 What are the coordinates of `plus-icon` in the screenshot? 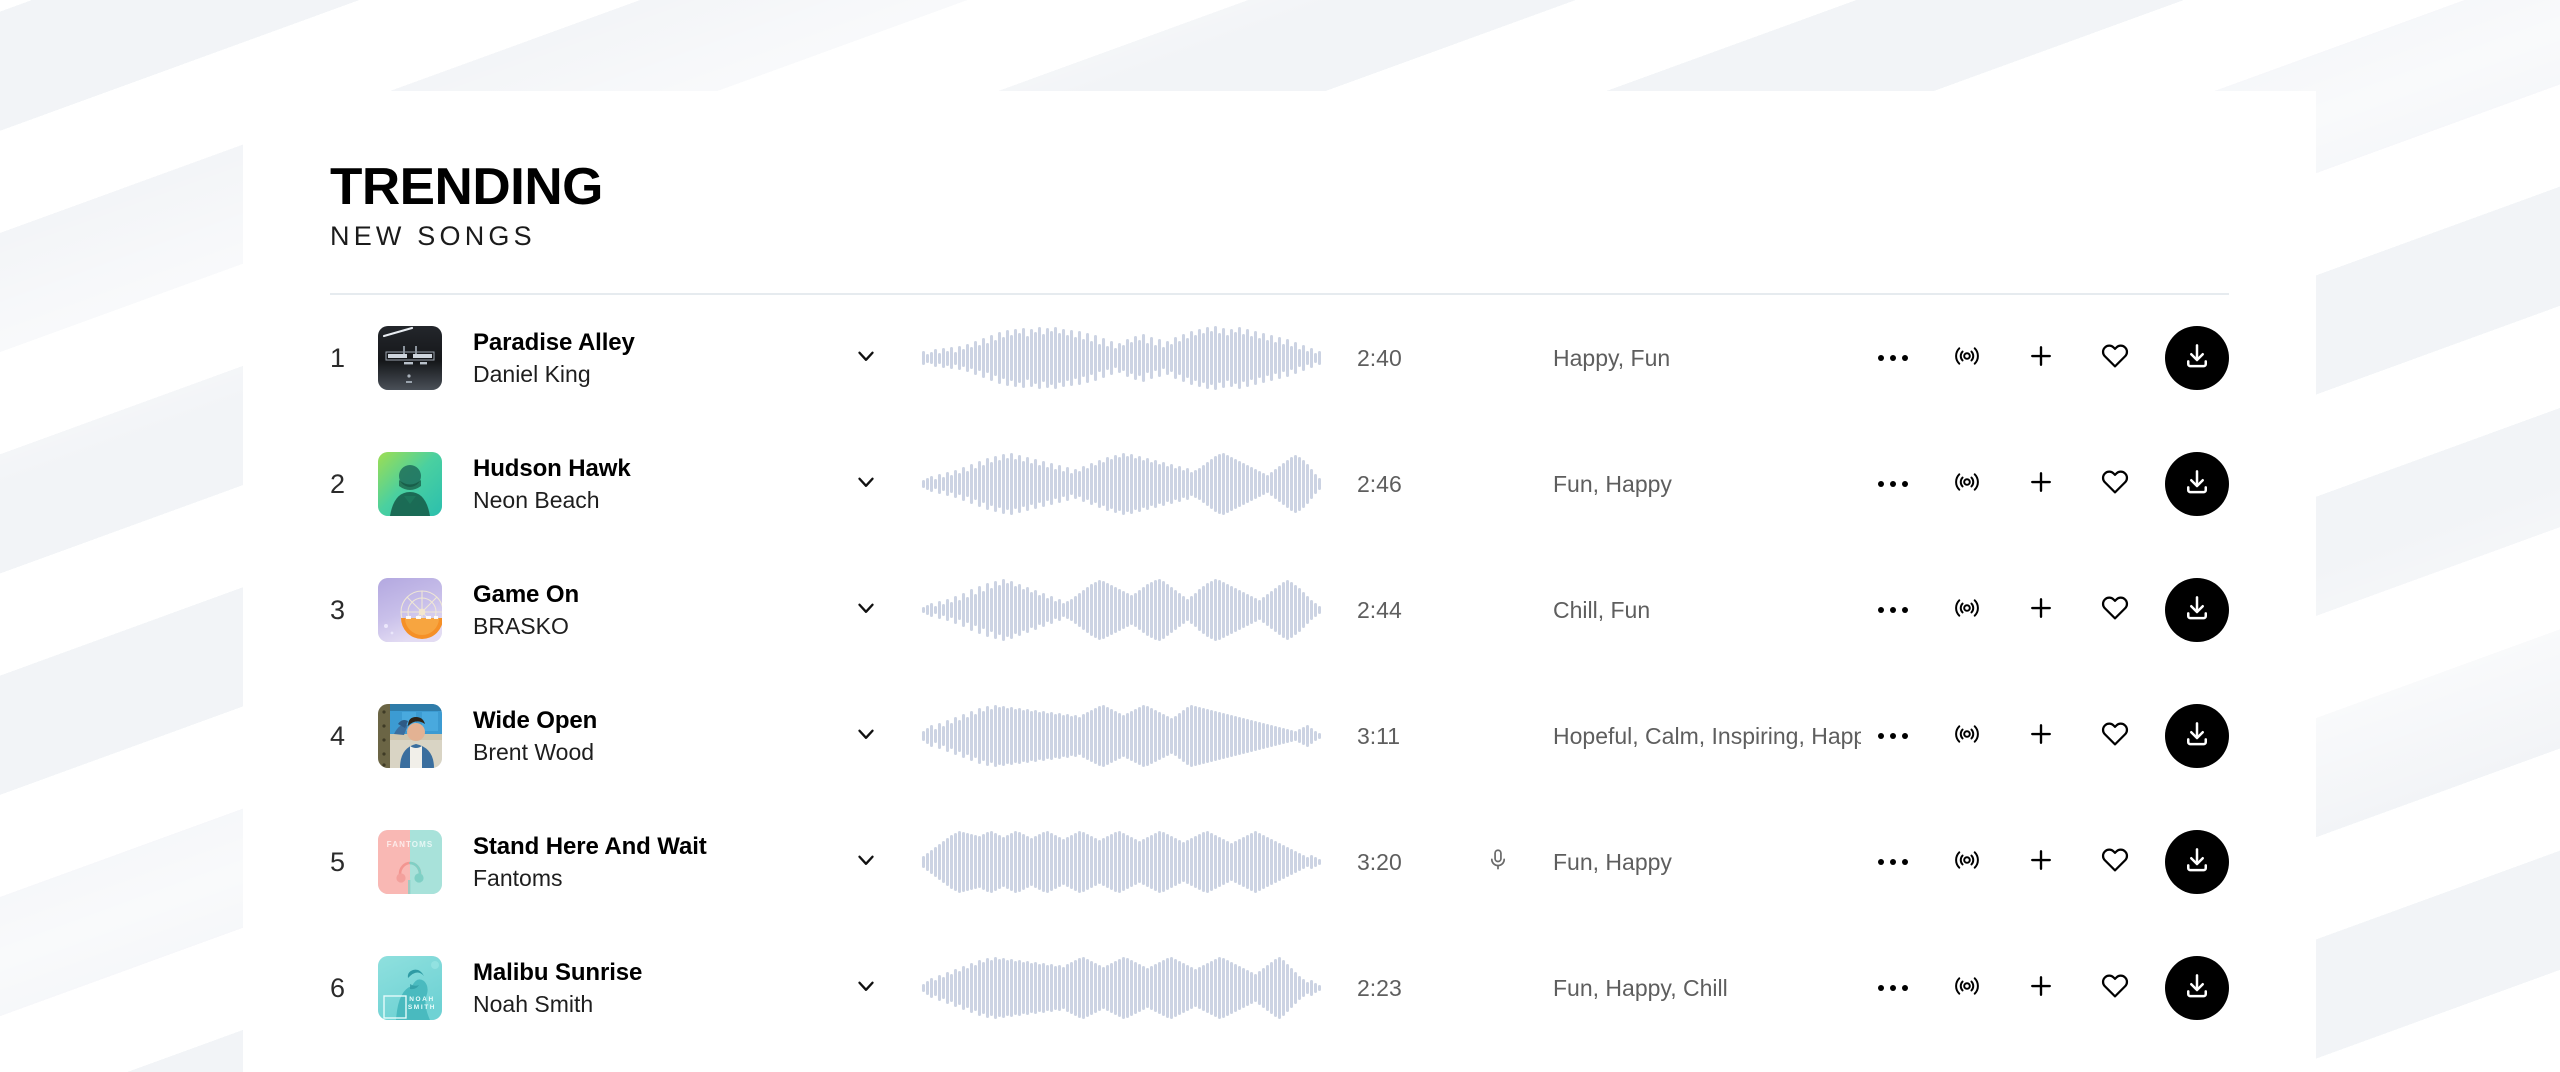 It's located at (2041, 862).